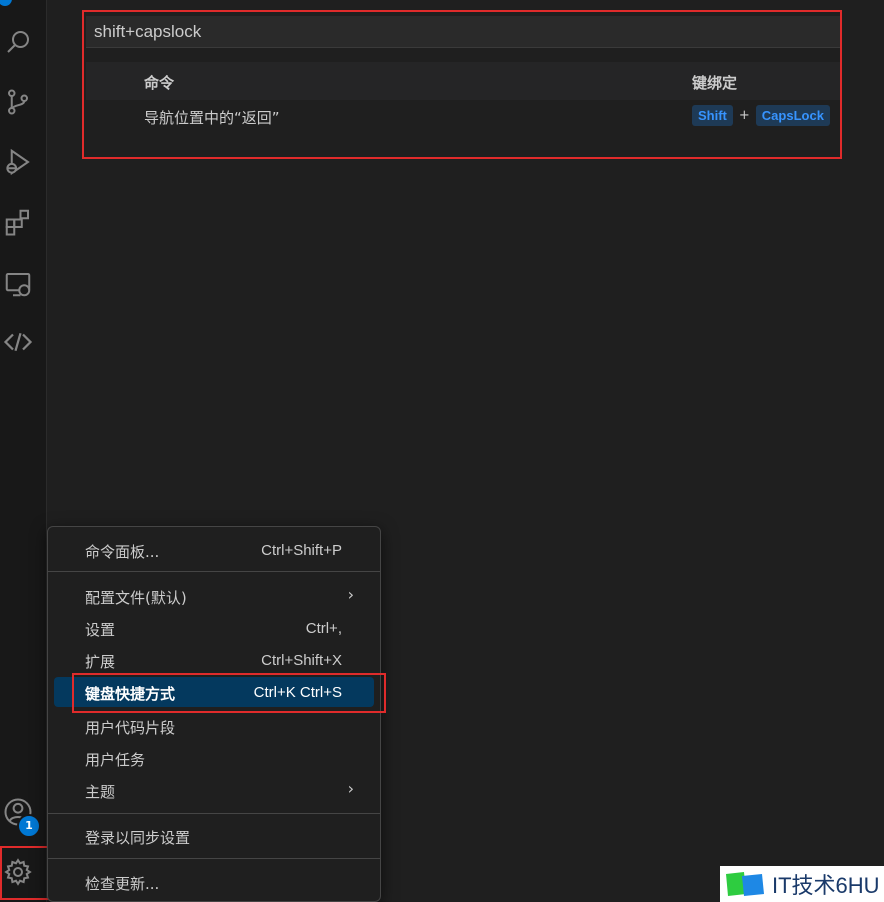 This screenshot has width=884, height=902. What do you see at coordinates (214, 726) in the screenshot?
I see `menu-item-user-snippets: 用户代码片段` at bounding box center [214, 726].